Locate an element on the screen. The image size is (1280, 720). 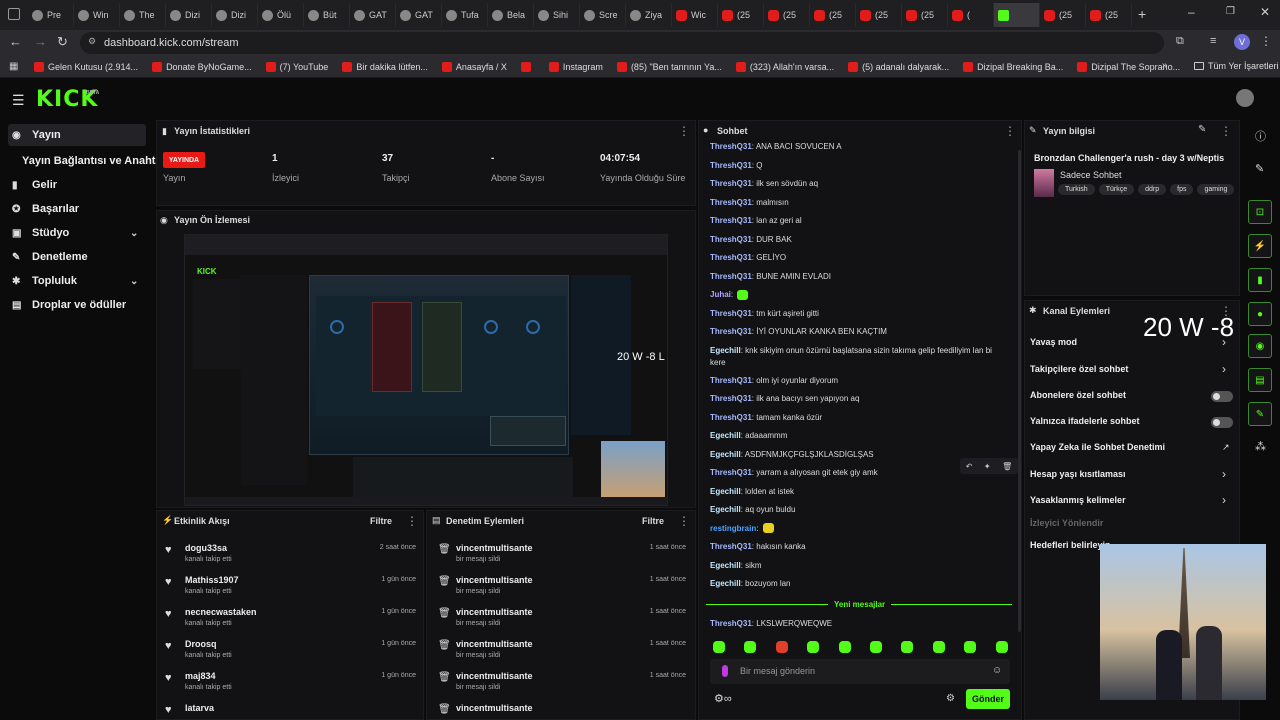
tools-icon: ⚙∞ is located at coordinates (723, 698).